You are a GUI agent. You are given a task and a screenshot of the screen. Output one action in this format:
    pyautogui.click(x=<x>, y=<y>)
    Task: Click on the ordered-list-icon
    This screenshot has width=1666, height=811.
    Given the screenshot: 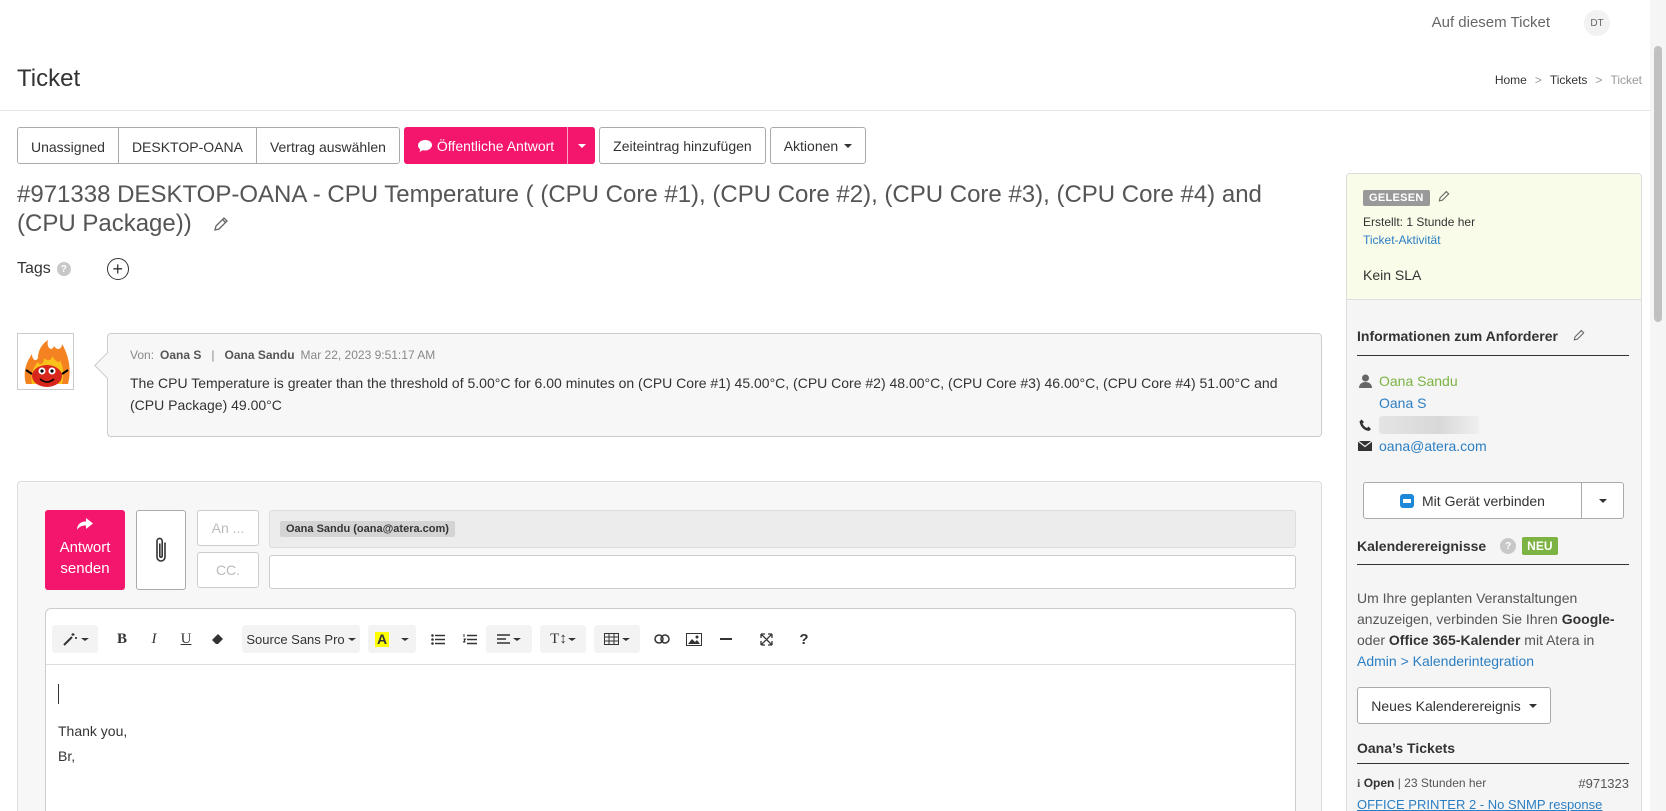 What is the action you would take?
    pyautogui.click(x=470, y=639)
    